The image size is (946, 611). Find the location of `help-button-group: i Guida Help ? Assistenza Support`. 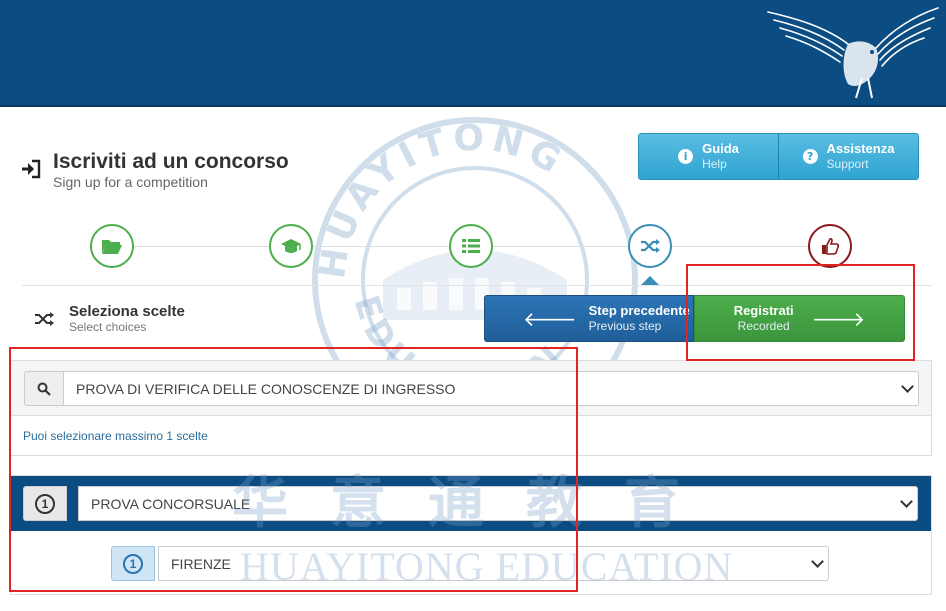

help-button-group: i Guida Help ? Assistenza Support is located at coordinates (778, 156).